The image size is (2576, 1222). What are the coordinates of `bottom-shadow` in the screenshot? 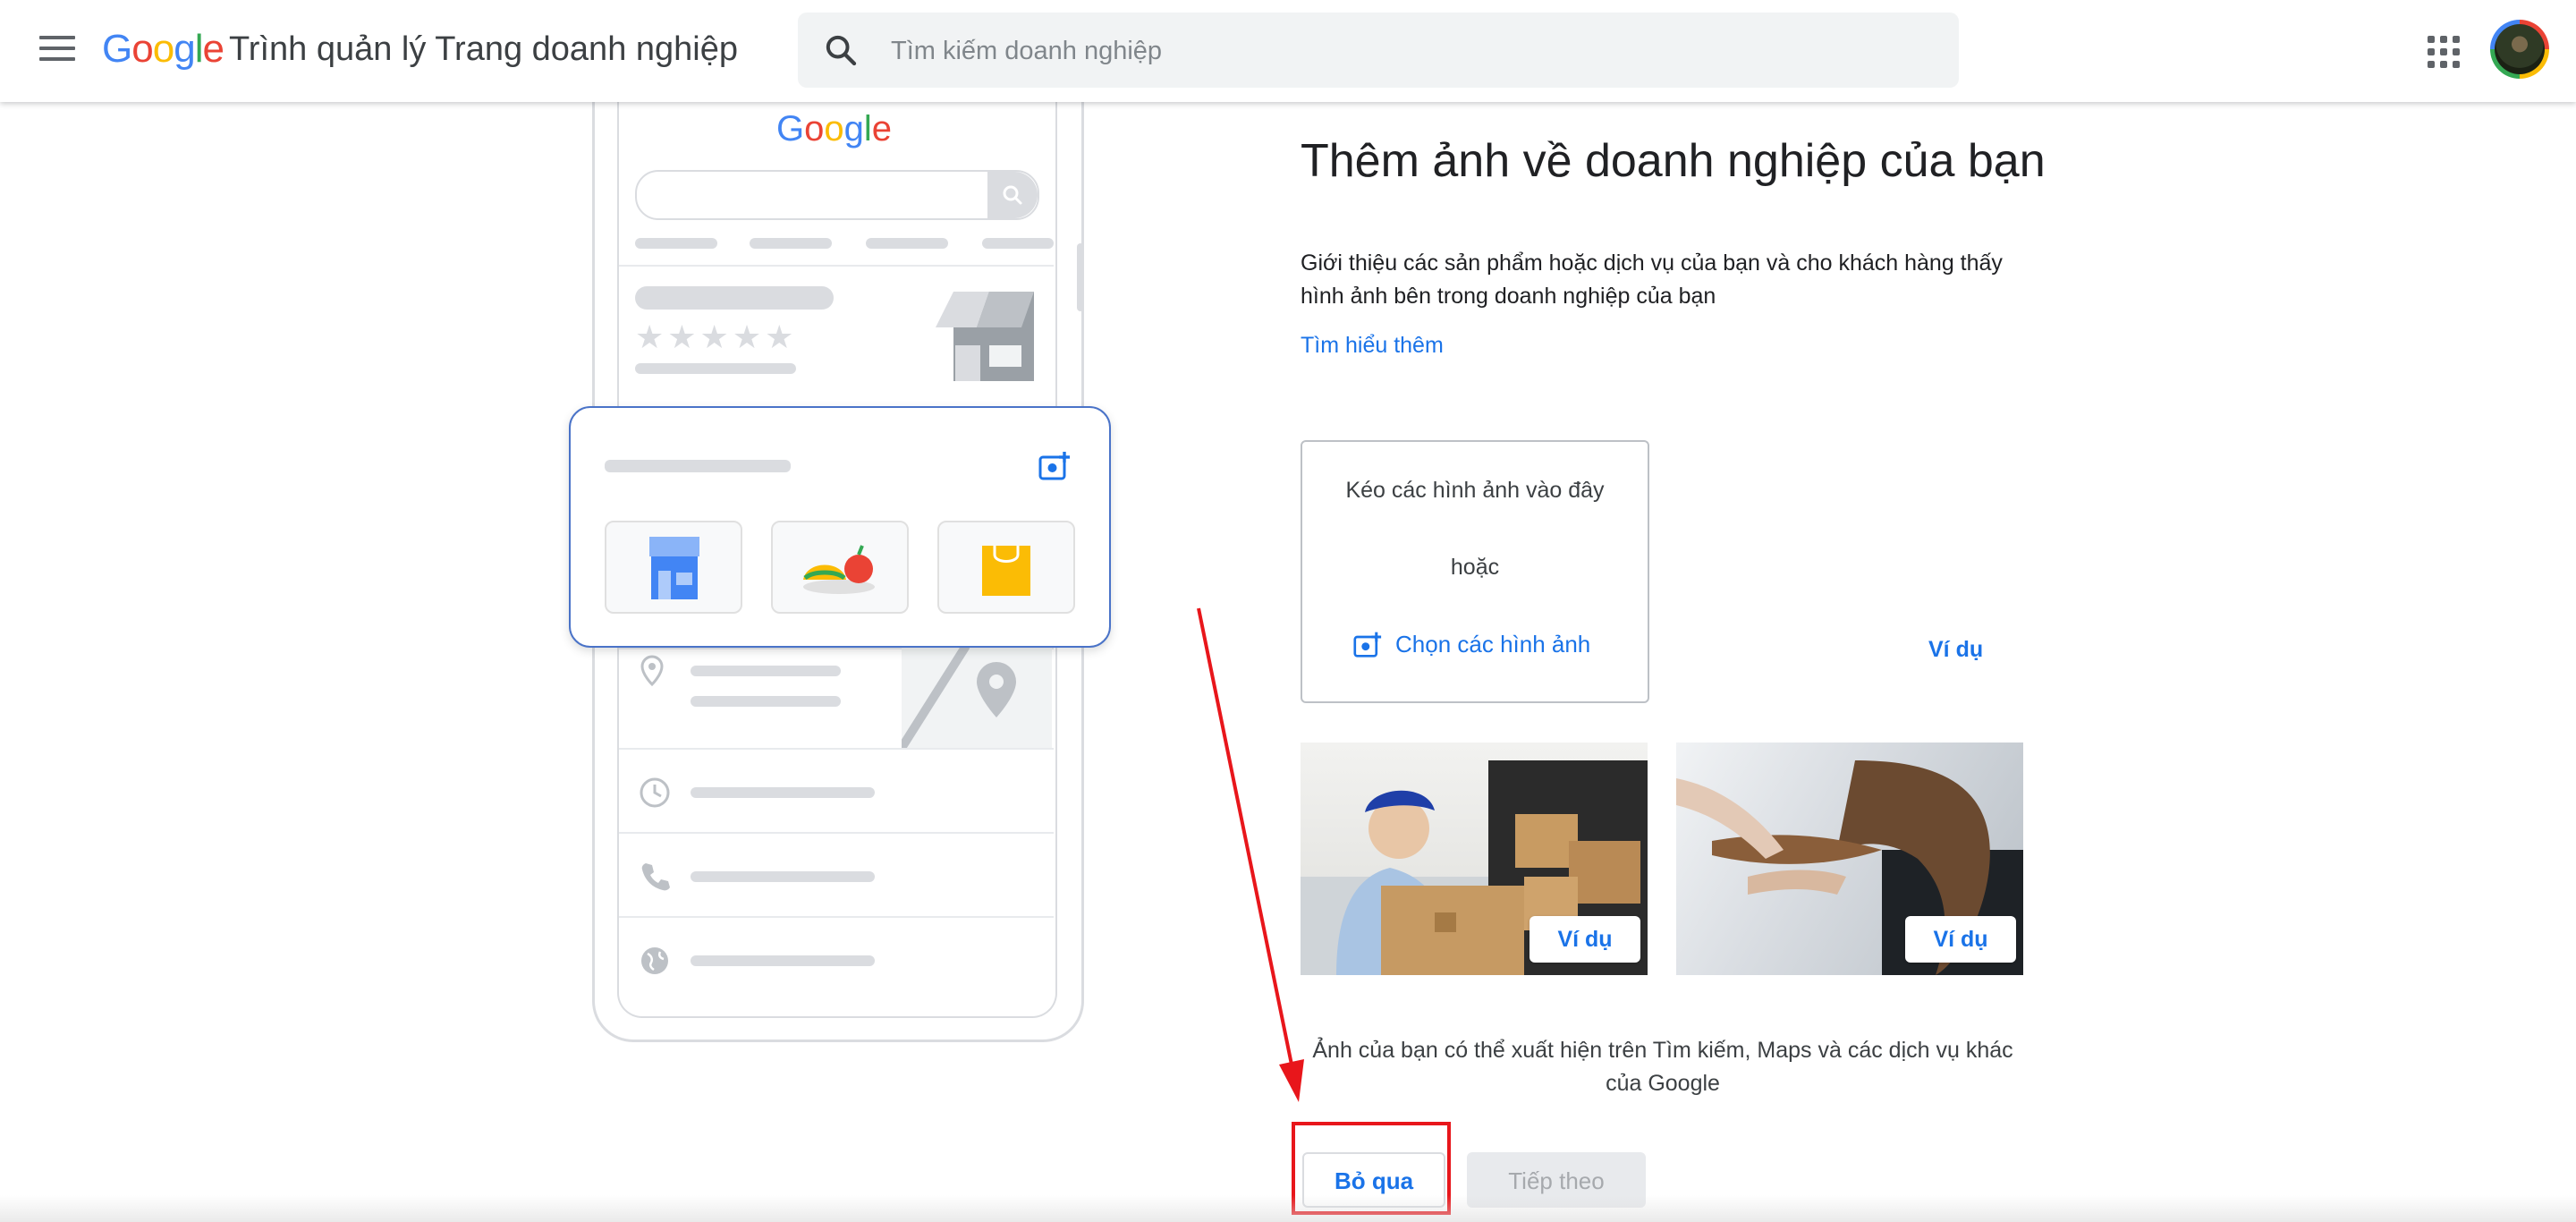 It's located at (1288, 1208).